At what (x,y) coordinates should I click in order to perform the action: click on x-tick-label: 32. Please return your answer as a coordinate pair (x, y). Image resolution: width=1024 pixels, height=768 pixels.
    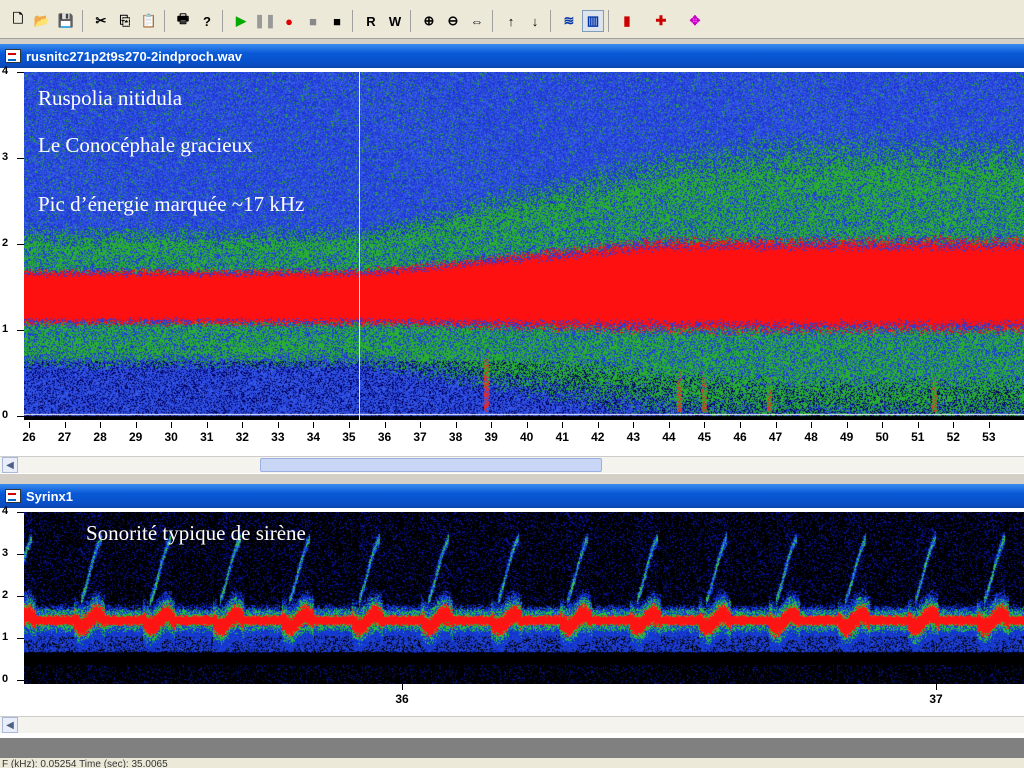
    Looking at the image, I should click on (242, 437).